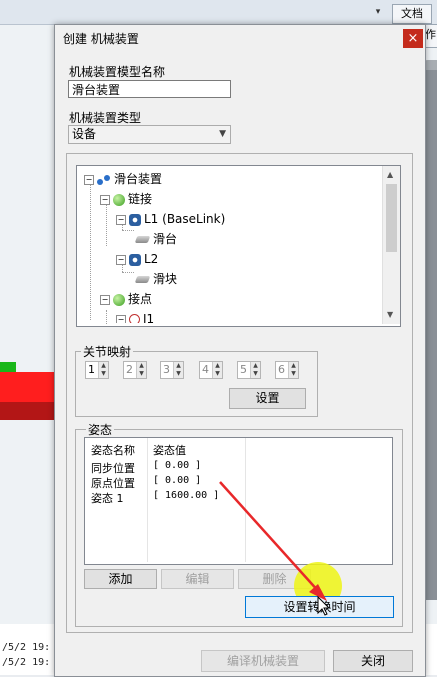 This screenshot has height=677, width=437. What do you see at coordinates (324, 605) in the screenshot?
I see `mouse-pointer-icon` at bounding box center [324, 605].